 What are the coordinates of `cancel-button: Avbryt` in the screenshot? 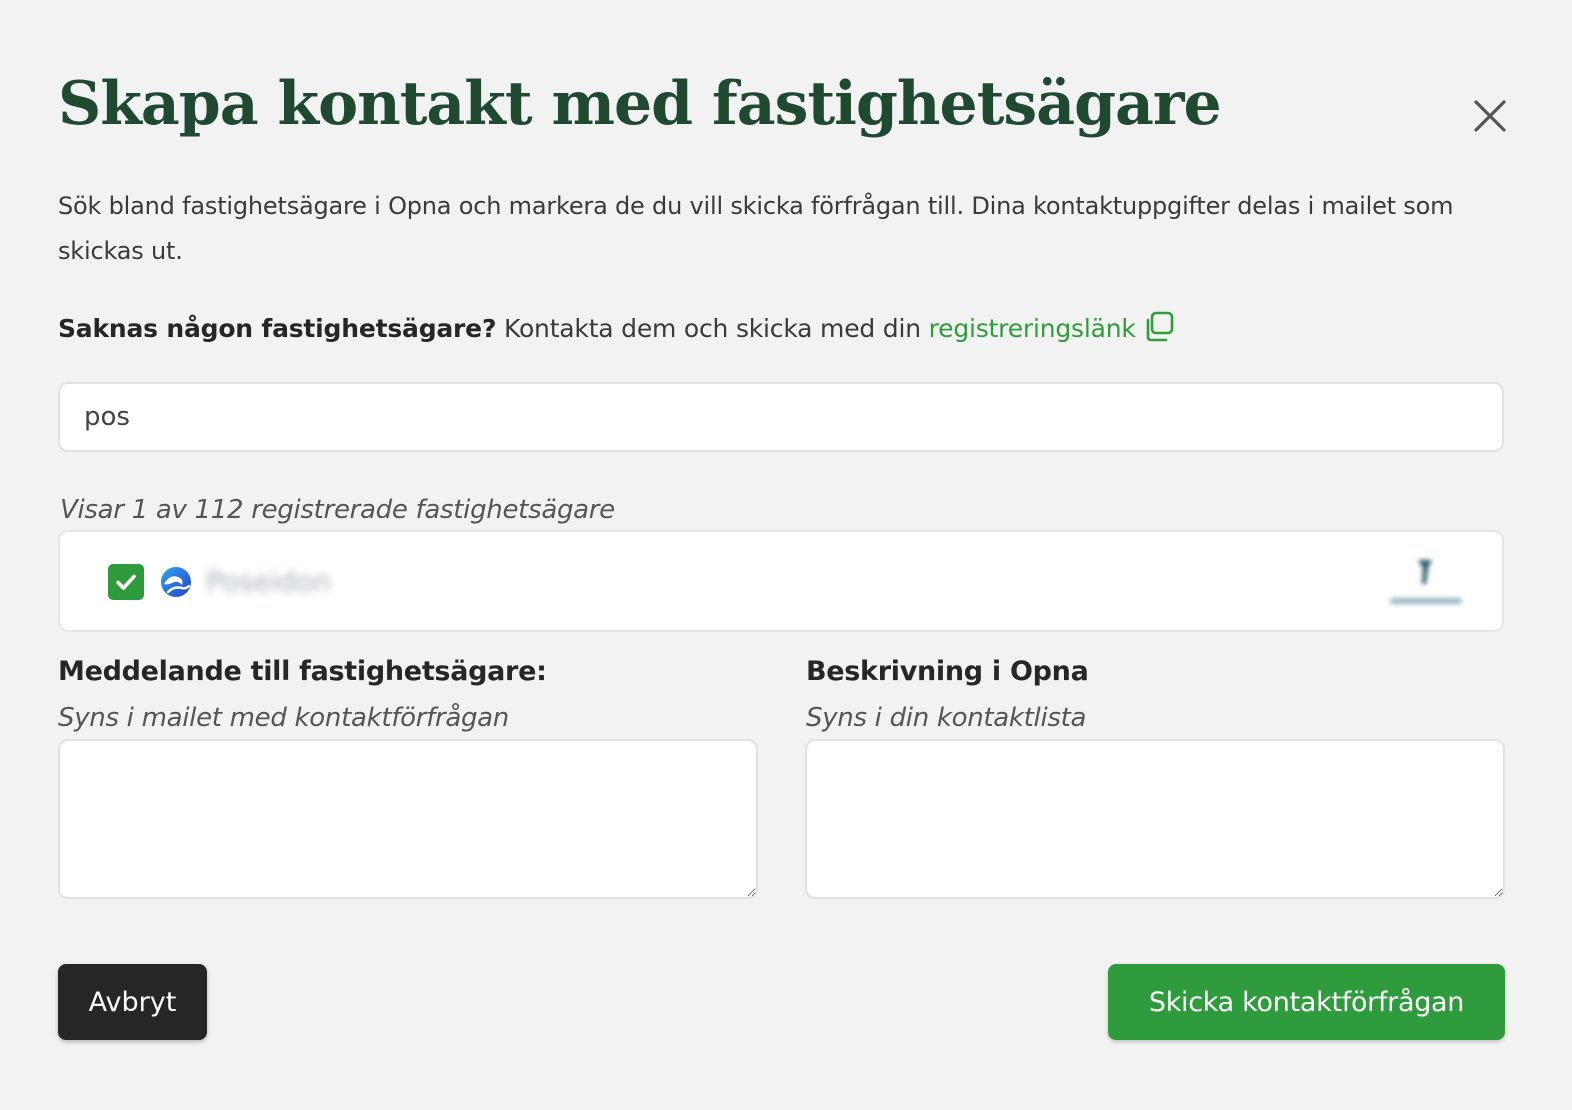 It's located at (132, 1002).